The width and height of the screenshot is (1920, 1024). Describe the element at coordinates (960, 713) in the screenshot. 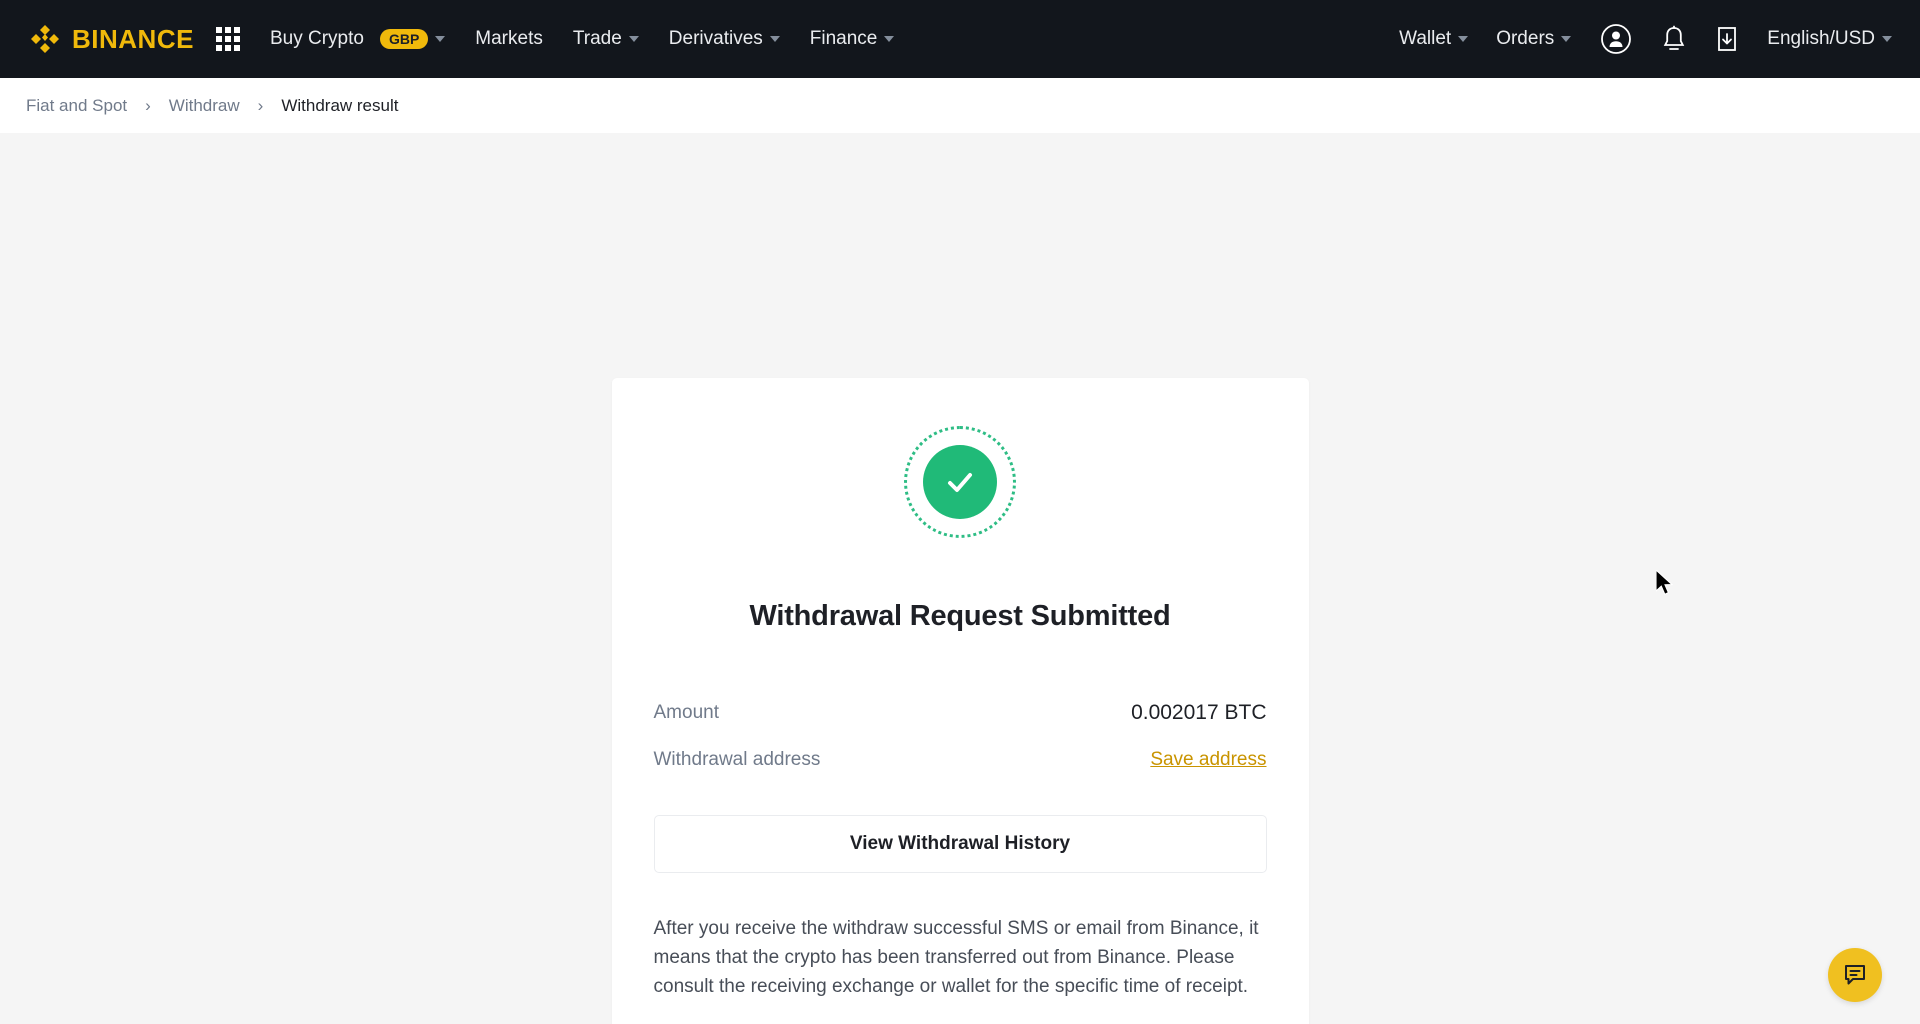

I see `detail-row-amount: Amount 0.002017 BTC` at that location.